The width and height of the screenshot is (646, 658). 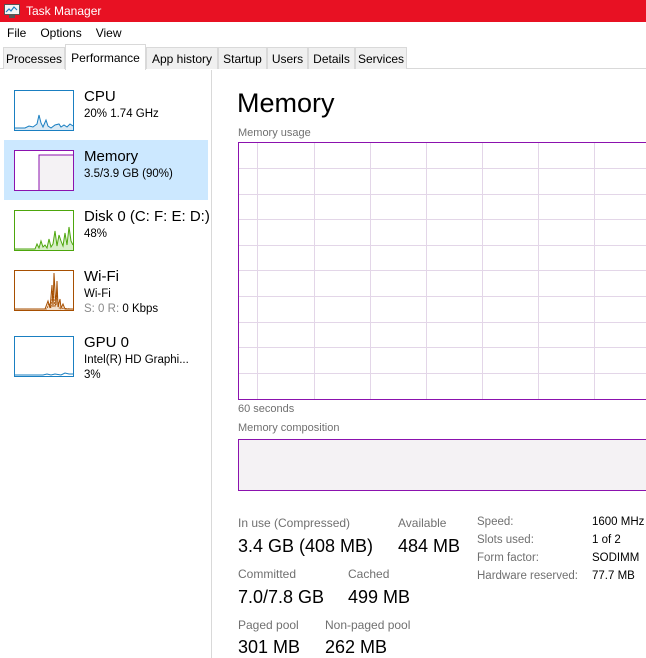 I want to click on form-factor-value: SODIMM, so click(x=616, y=558).